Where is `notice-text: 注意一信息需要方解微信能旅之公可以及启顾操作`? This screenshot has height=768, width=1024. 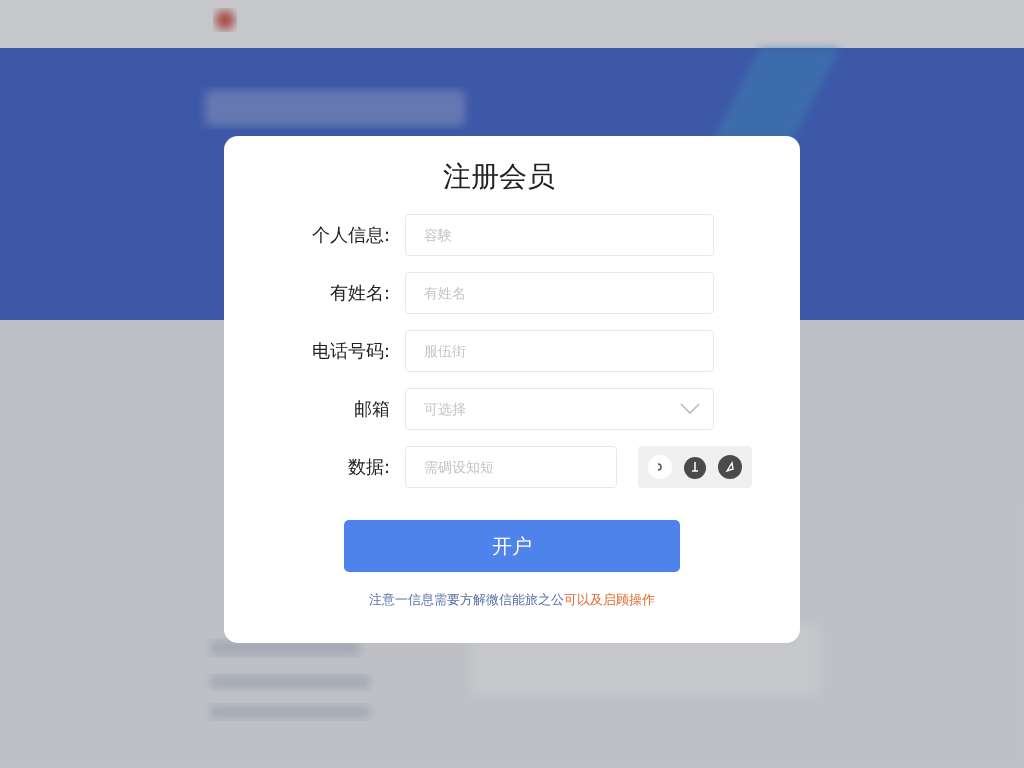
notice-text: 注意一信息需要方解微信能旅之公可以及启顾操作 is located at coordinates (512, 599).